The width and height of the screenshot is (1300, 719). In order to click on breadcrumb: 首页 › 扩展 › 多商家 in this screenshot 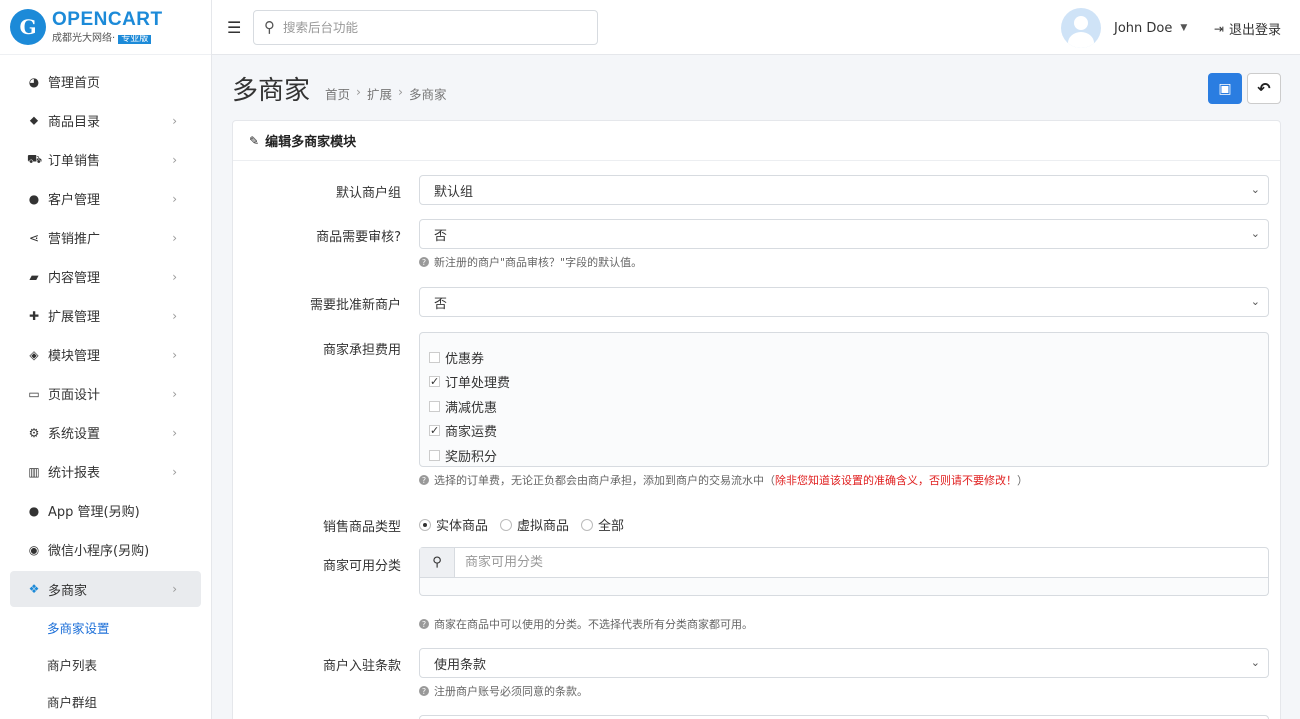, I will do `click(386, 93)`.